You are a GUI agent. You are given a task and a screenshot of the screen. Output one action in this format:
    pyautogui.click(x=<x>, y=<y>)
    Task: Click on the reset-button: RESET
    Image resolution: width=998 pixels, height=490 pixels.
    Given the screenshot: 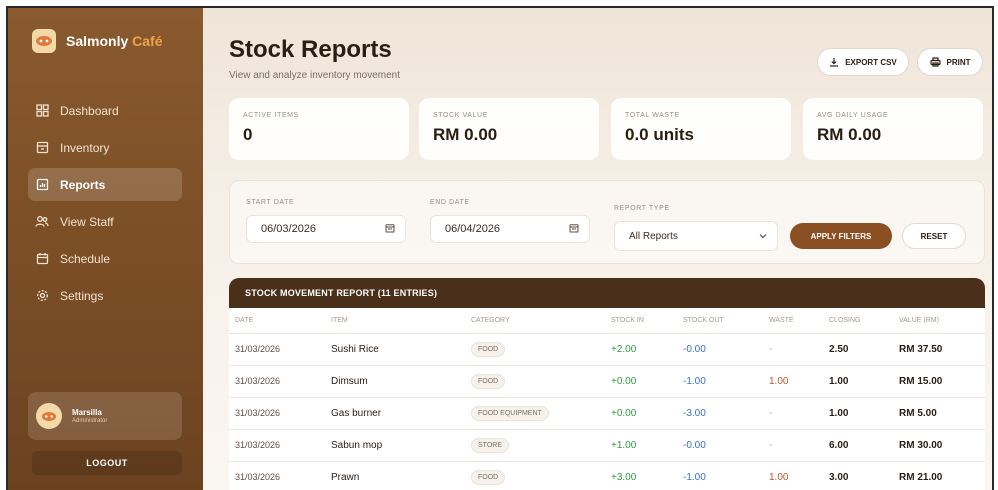 What is the action you would take?
    pyautogui.click(x=934, y=236)
    